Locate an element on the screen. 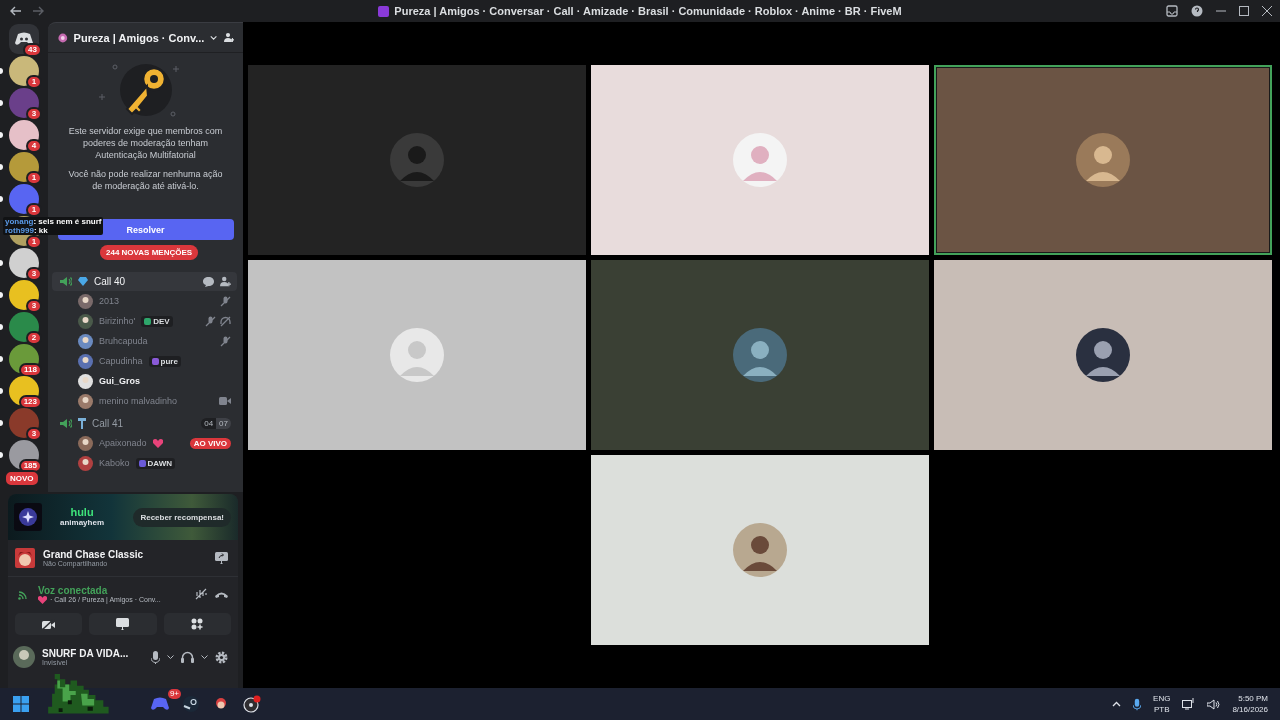 The image size is (1280, 720). monitor-icon is located at coordinates (123, 624).